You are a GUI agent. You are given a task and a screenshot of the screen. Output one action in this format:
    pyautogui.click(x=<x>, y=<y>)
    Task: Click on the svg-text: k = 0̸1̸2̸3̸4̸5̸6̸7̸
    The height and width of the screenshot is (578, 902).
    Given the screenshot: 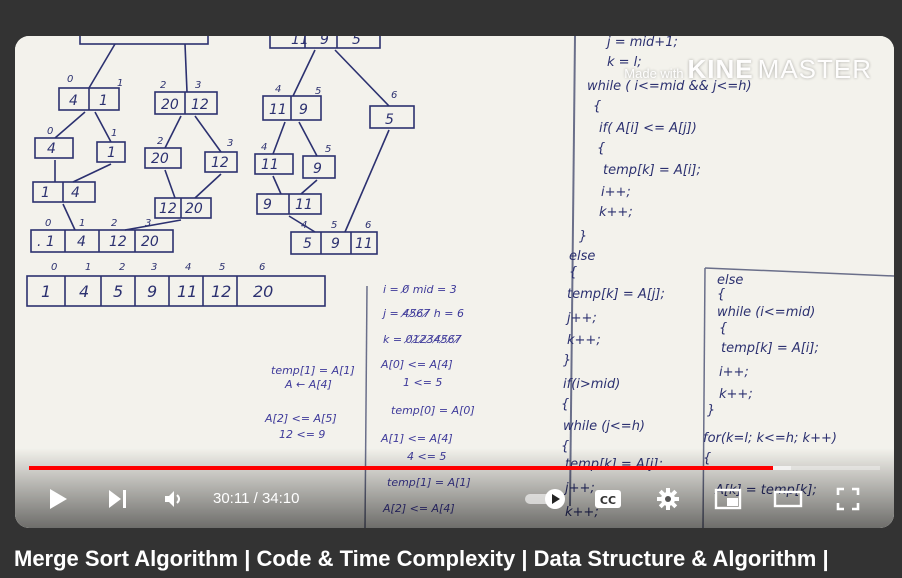 What is the action you would take?
    pyautogui.click(x=423, y=339)
    